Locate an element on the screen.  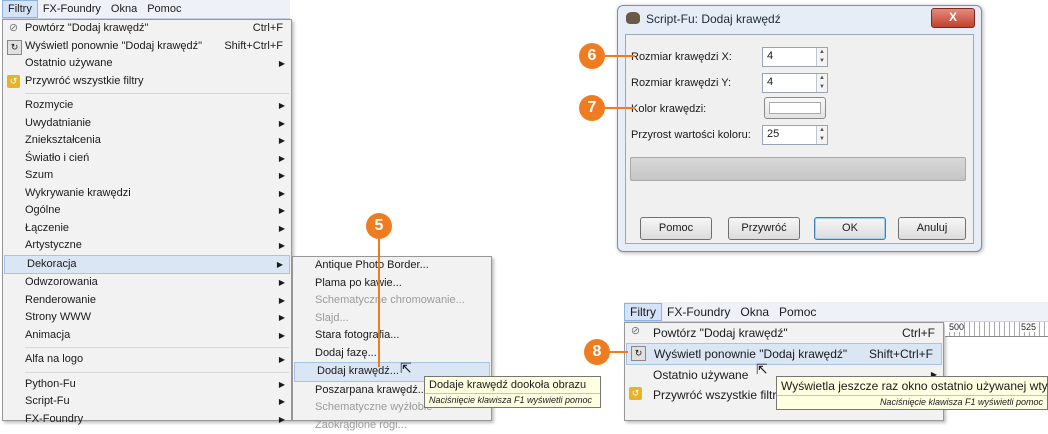
menu-item-s-wiat-o-i-cien: Światło i cień▶ is located at coordinates (147, 159).